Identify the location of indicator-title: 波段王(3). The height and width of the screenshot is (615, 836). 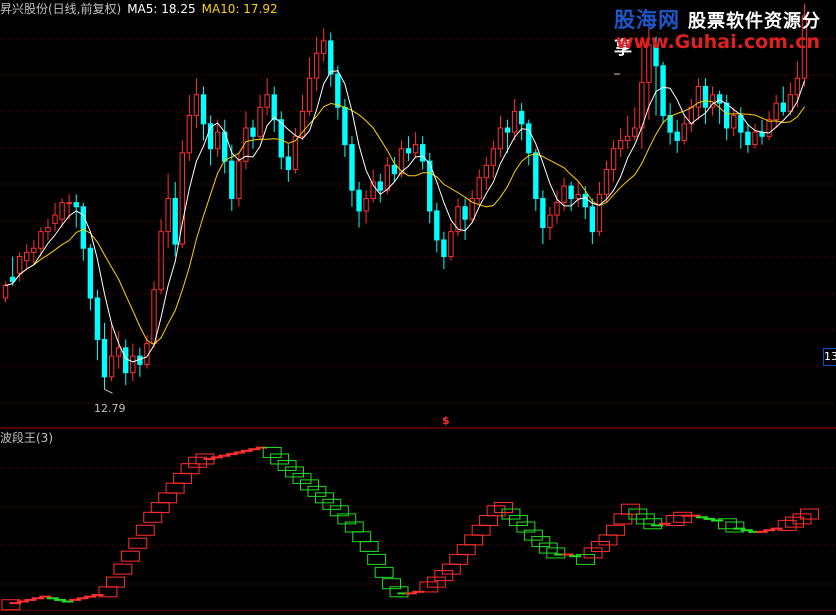
(26, 438).